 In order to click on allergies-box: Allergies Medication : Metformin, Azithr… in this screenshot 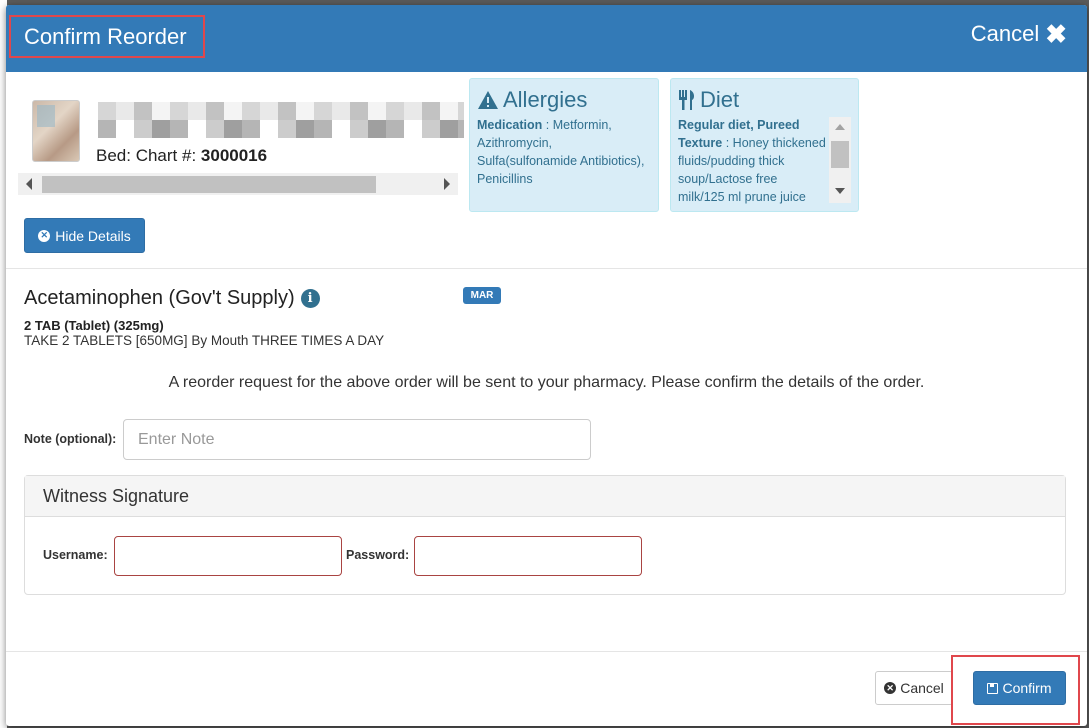, I will do `click(564, 145)`.